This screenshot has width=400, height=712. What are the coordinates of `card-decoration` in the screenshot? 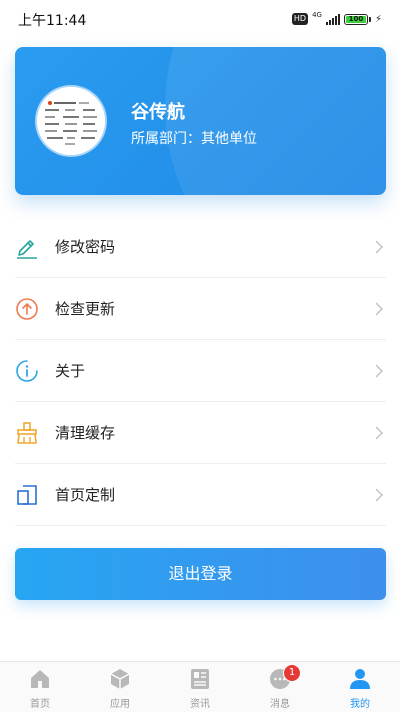 It's located at (275, 121).